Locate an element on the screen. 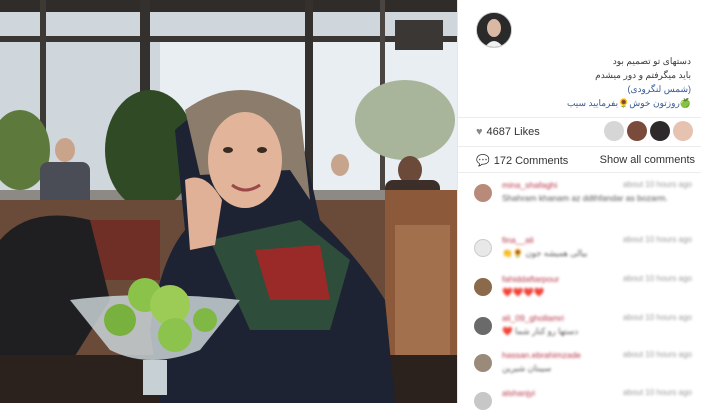 This screenshot has width=701, height=410. comment-text: ❤️ دستها رو کنار شما is located at coordinates (540, 331).